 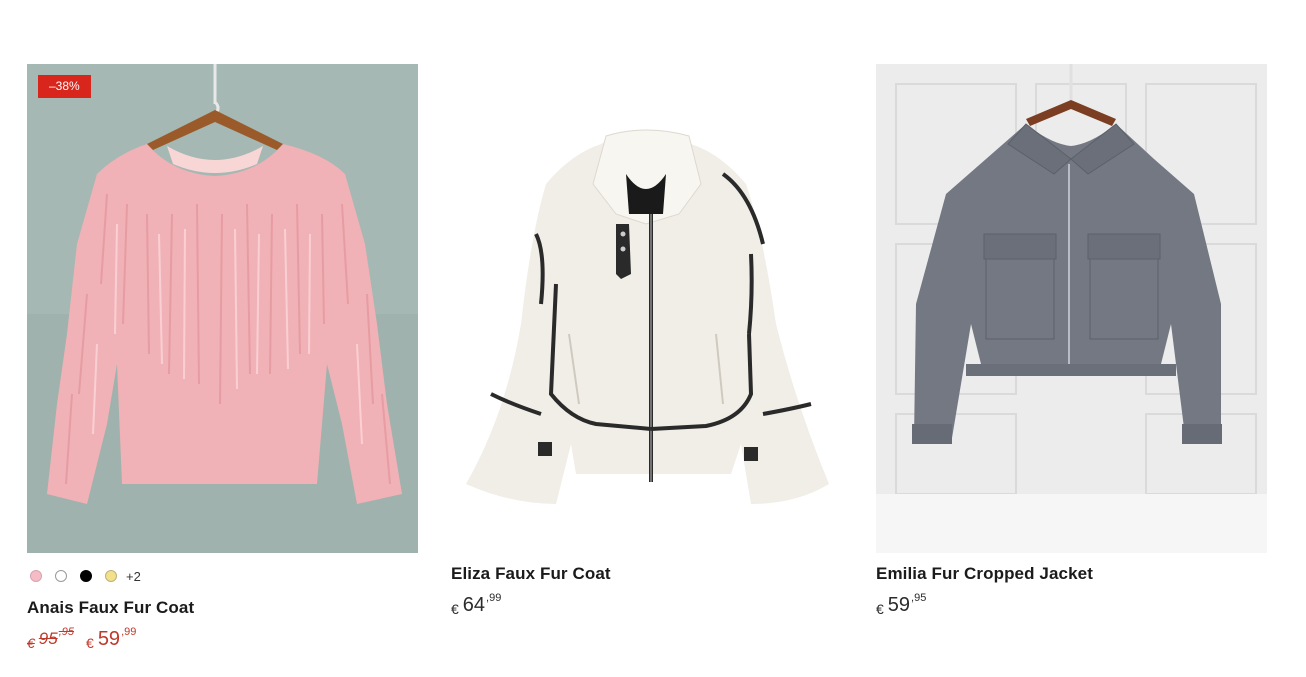 I want to click on product-price: € 64 ,99, so click(x=646, y=604).